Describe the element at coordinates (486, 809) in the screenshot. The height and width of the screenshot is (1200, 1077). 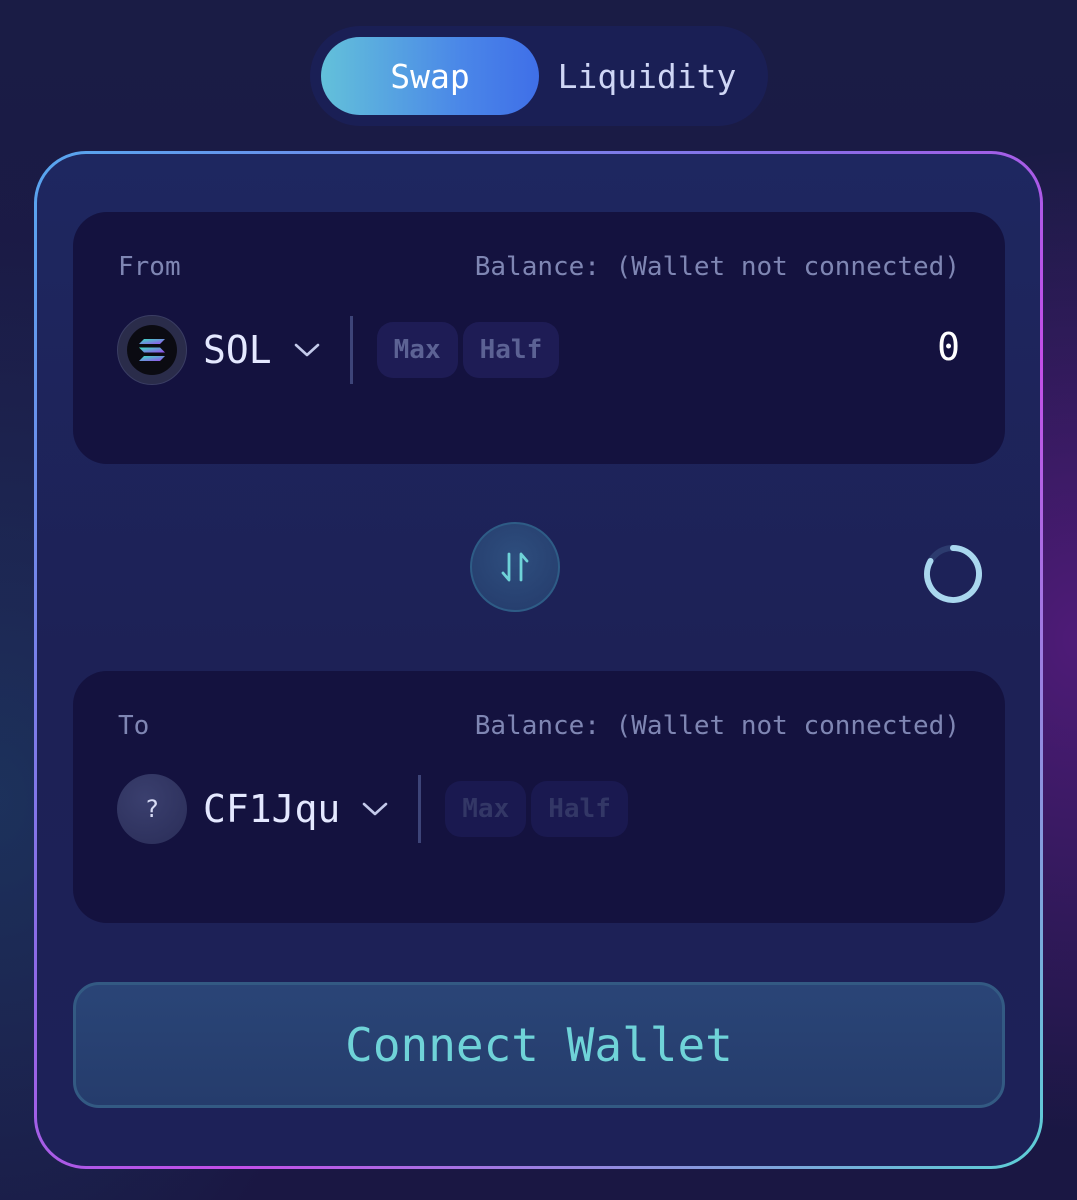
I see `to-max-button: Max` at that location.